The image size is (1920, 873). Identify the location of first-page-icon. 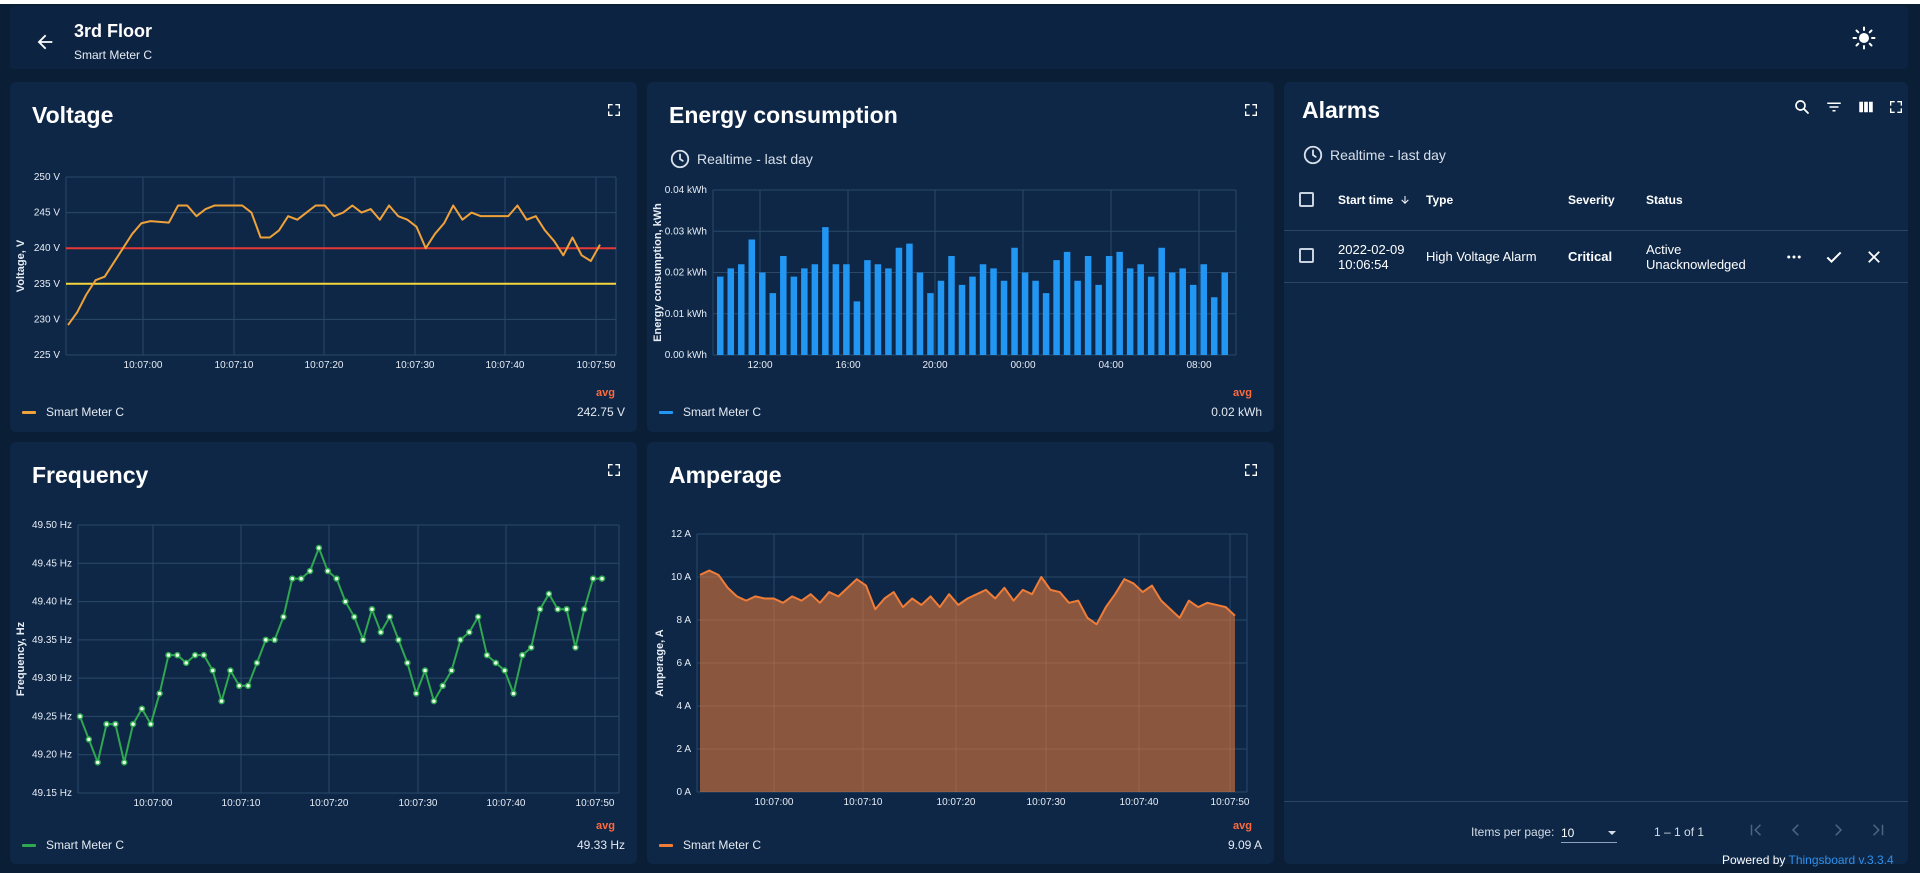
(1756, 830).